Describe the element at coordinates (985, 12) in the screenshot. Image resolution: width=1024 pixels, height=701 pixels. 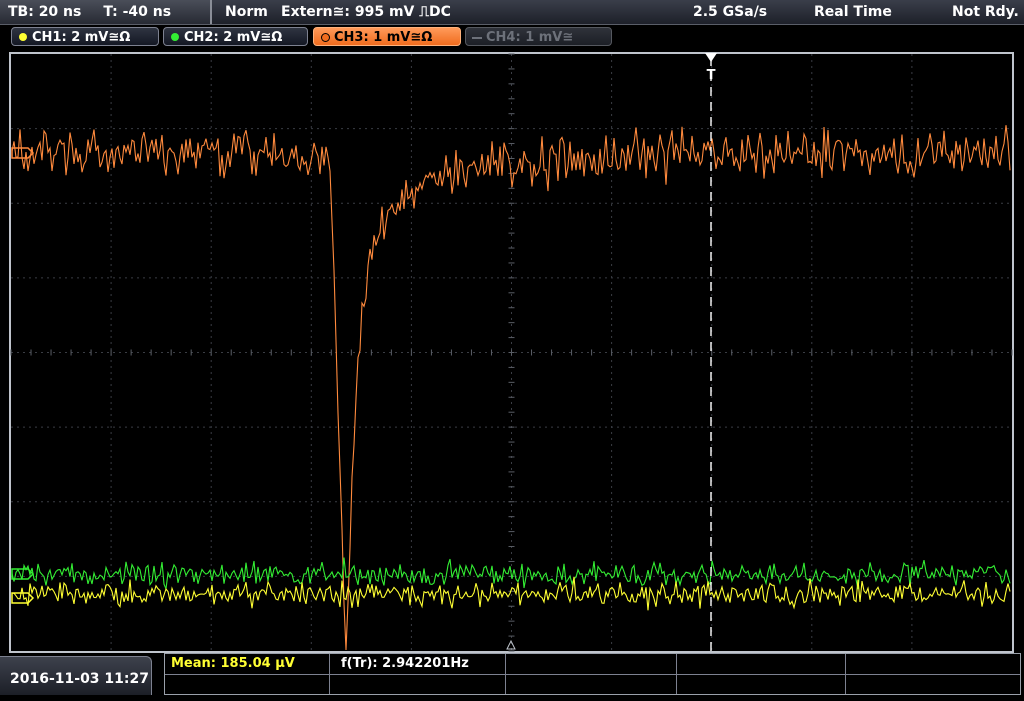
I see `acquisition-status: Not Rdy.` at that location.